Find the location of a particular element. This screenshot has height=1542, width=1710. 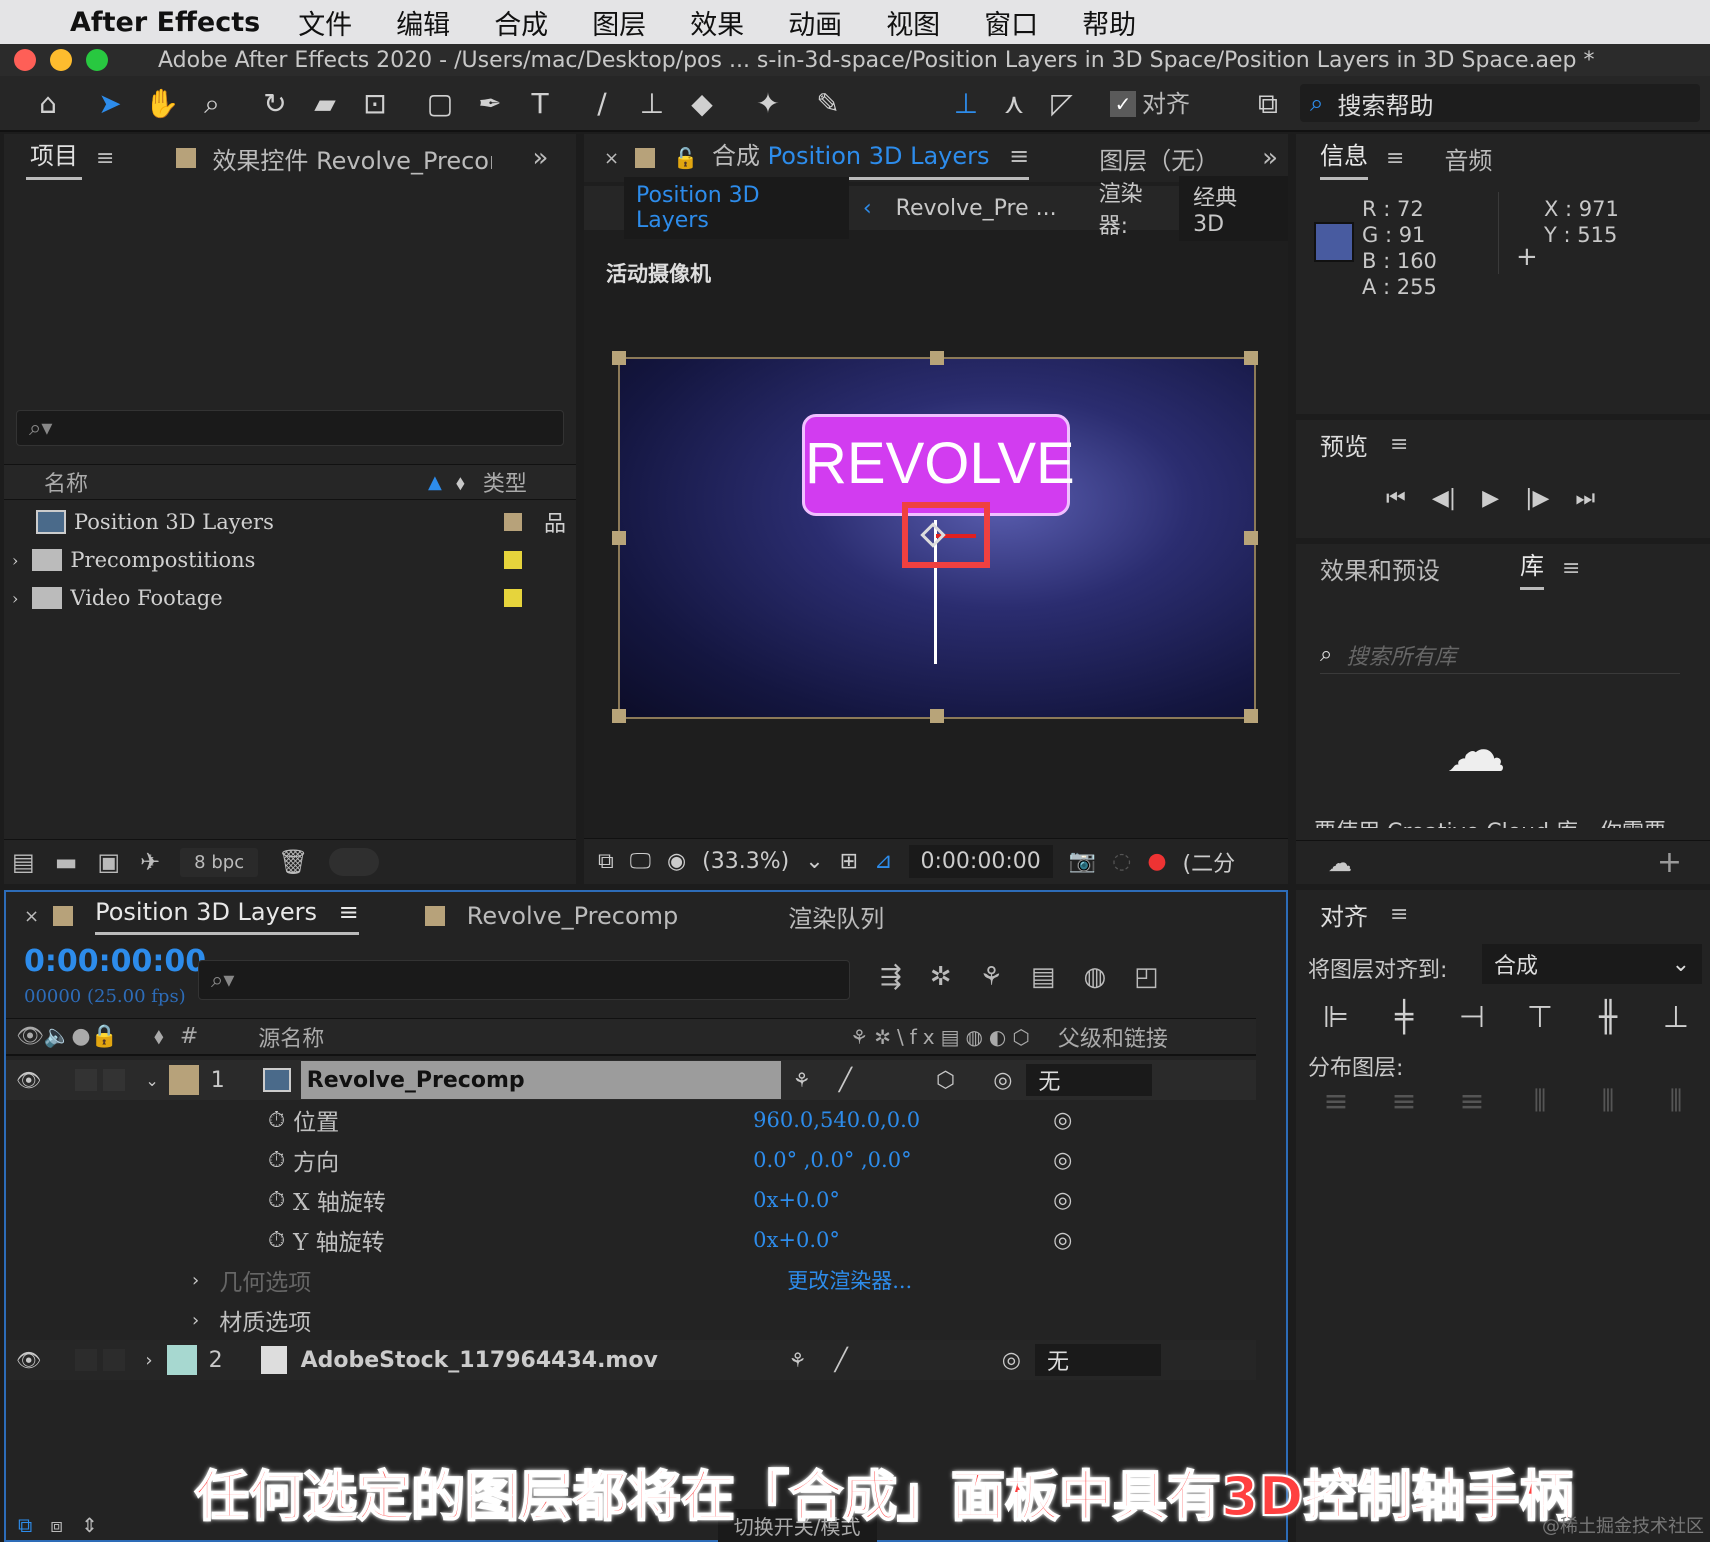

distribute-top-icon: ≡ is located at coordinates (1336, 1104).